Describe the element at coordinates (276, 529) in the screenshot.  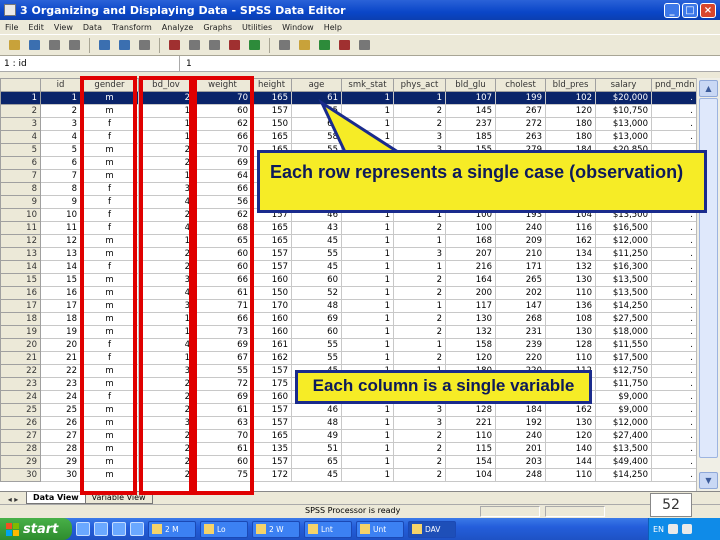
I see `taskbar-item: 2 W` at that location.